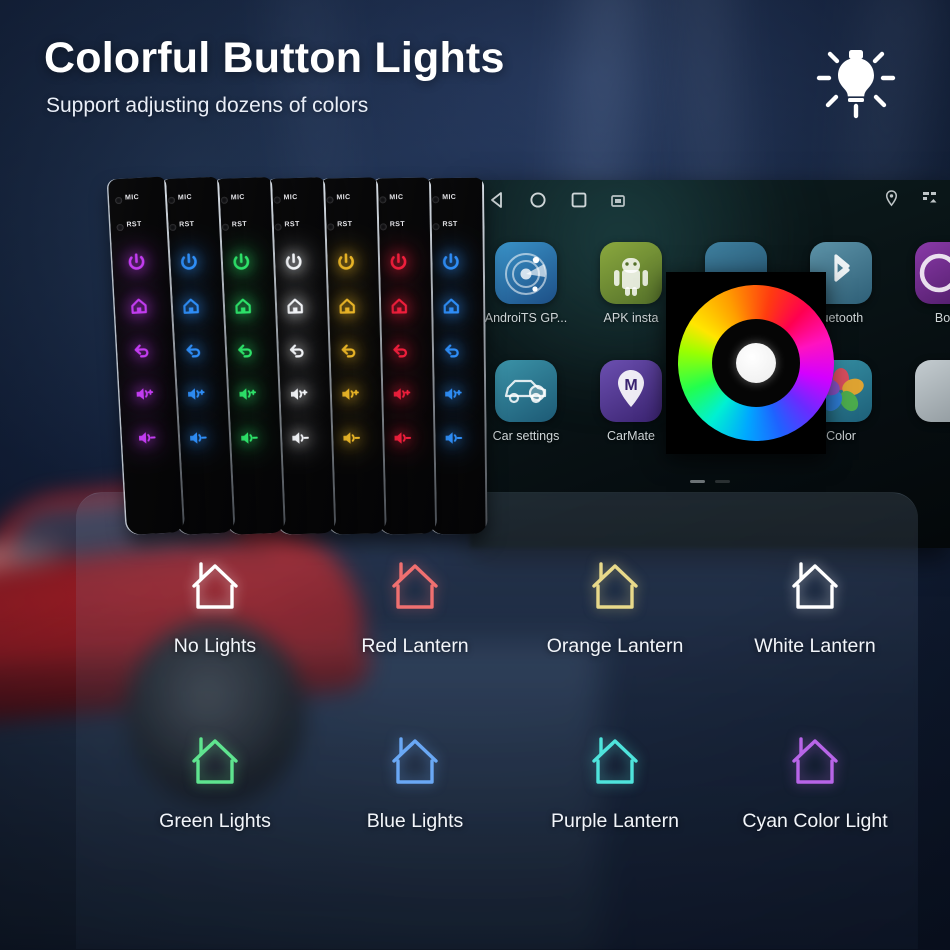 This screenshot has width=950, height=950. I want to click on selected-color-swatch, so click(756, 363).